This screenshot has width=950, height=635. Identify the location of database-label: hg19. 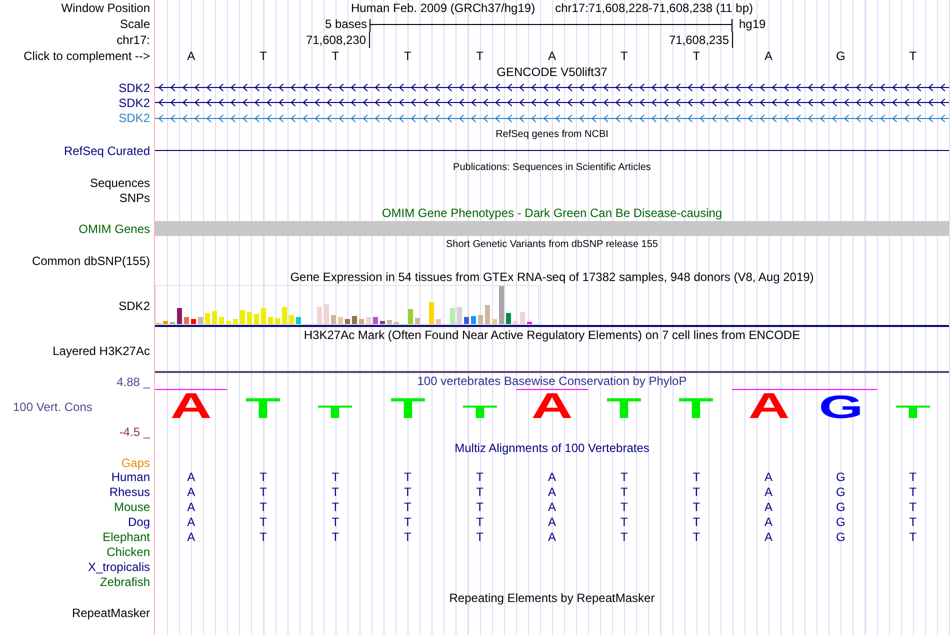
(752, 24).